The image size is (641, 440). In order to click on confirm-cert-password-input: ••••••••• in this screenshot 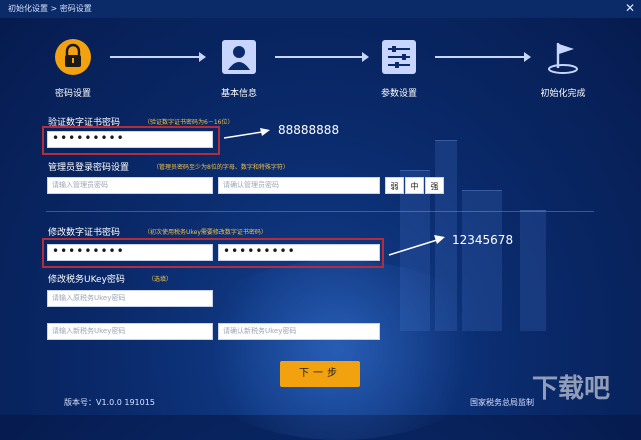, I will do `click(299, 252)`.